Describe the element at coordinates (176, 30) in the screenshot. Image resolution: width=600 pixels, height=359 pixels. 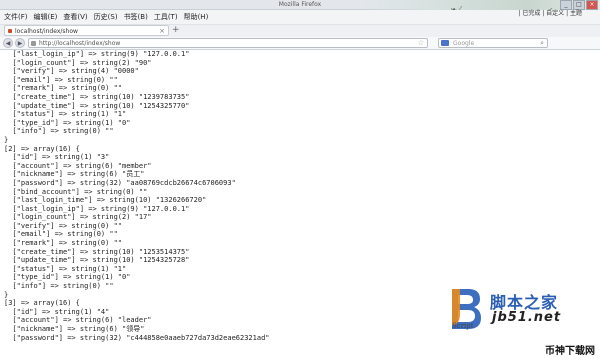
I see `new-tab-icon: +` at that location.